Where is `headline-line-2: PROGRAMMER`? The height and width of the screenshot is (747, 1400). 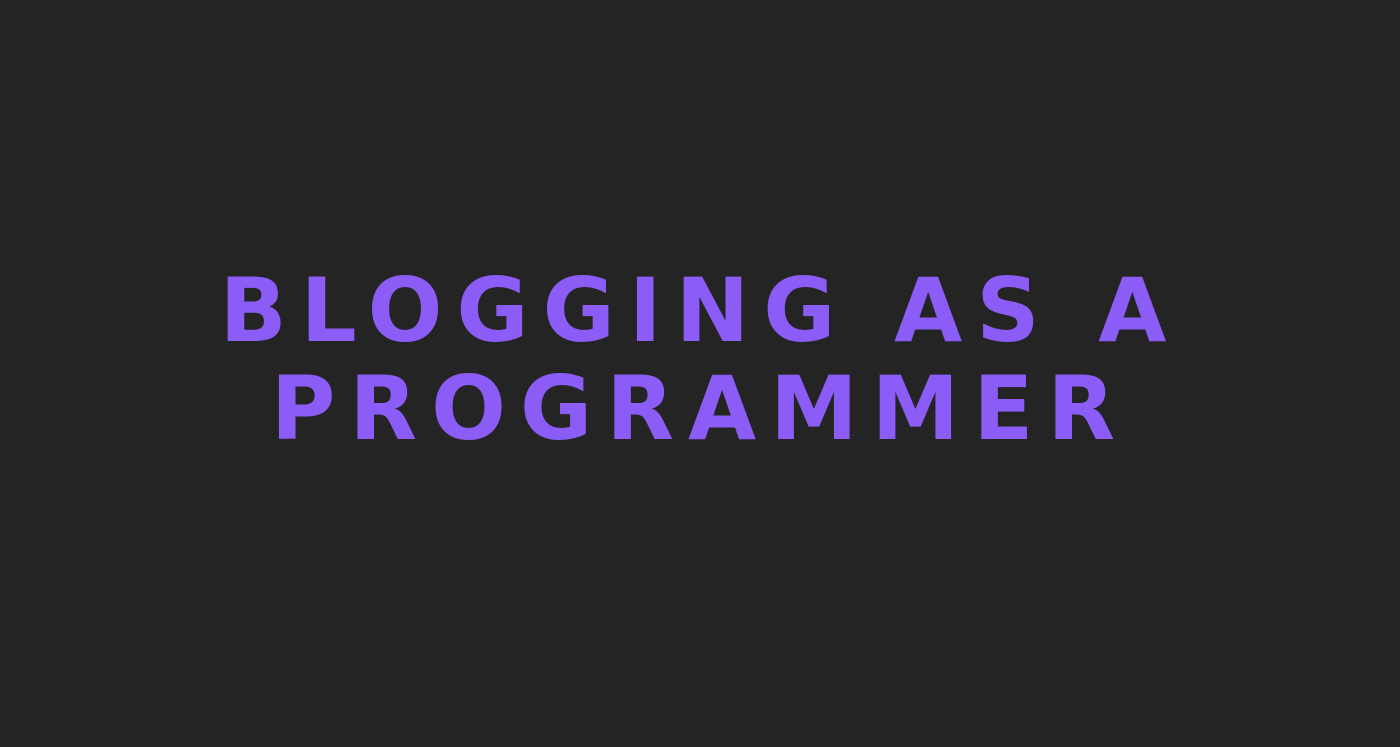
headline-line-2: PROGRAMMER is located at coordinates (700, 408).